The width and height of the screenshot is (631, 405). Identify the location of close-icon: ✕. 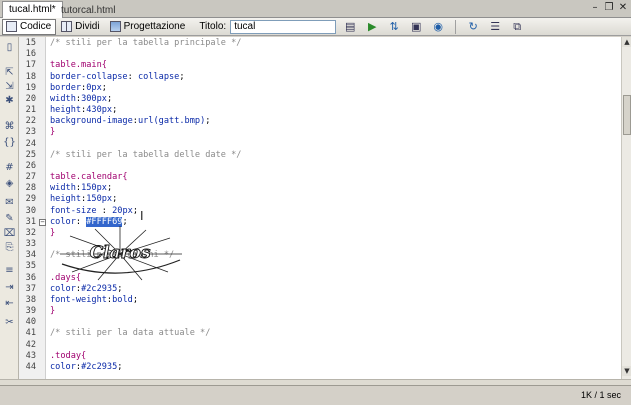
(623, 8).